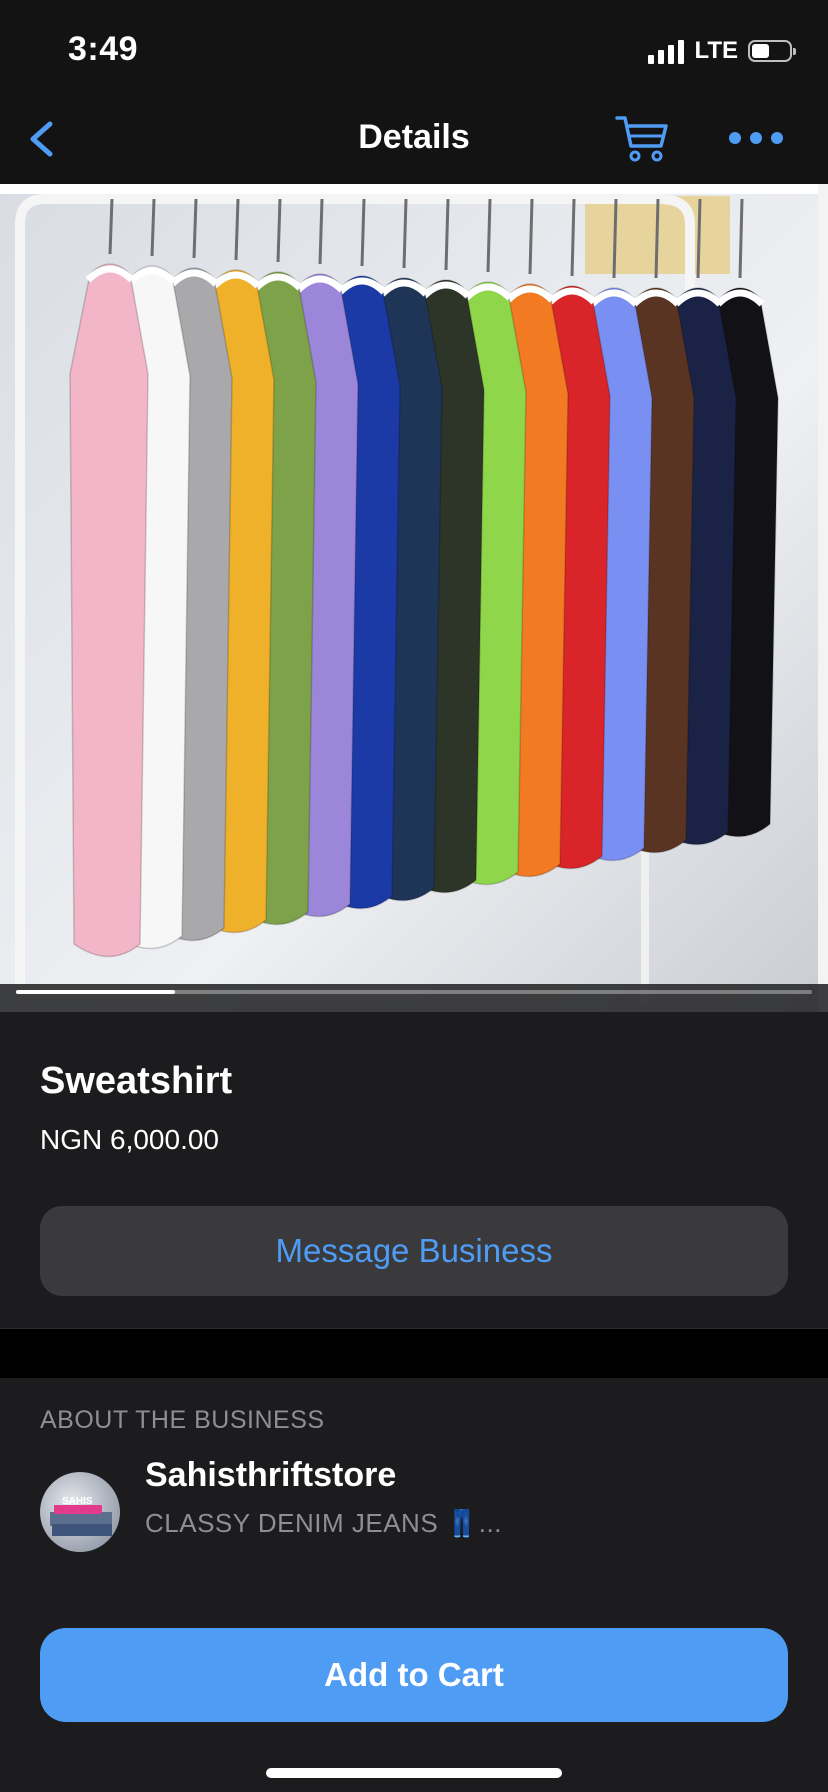 Image resolution: width=828 pixels, height=1792 pixels. I want to click on signal-strength-icon, so click(666, 51).